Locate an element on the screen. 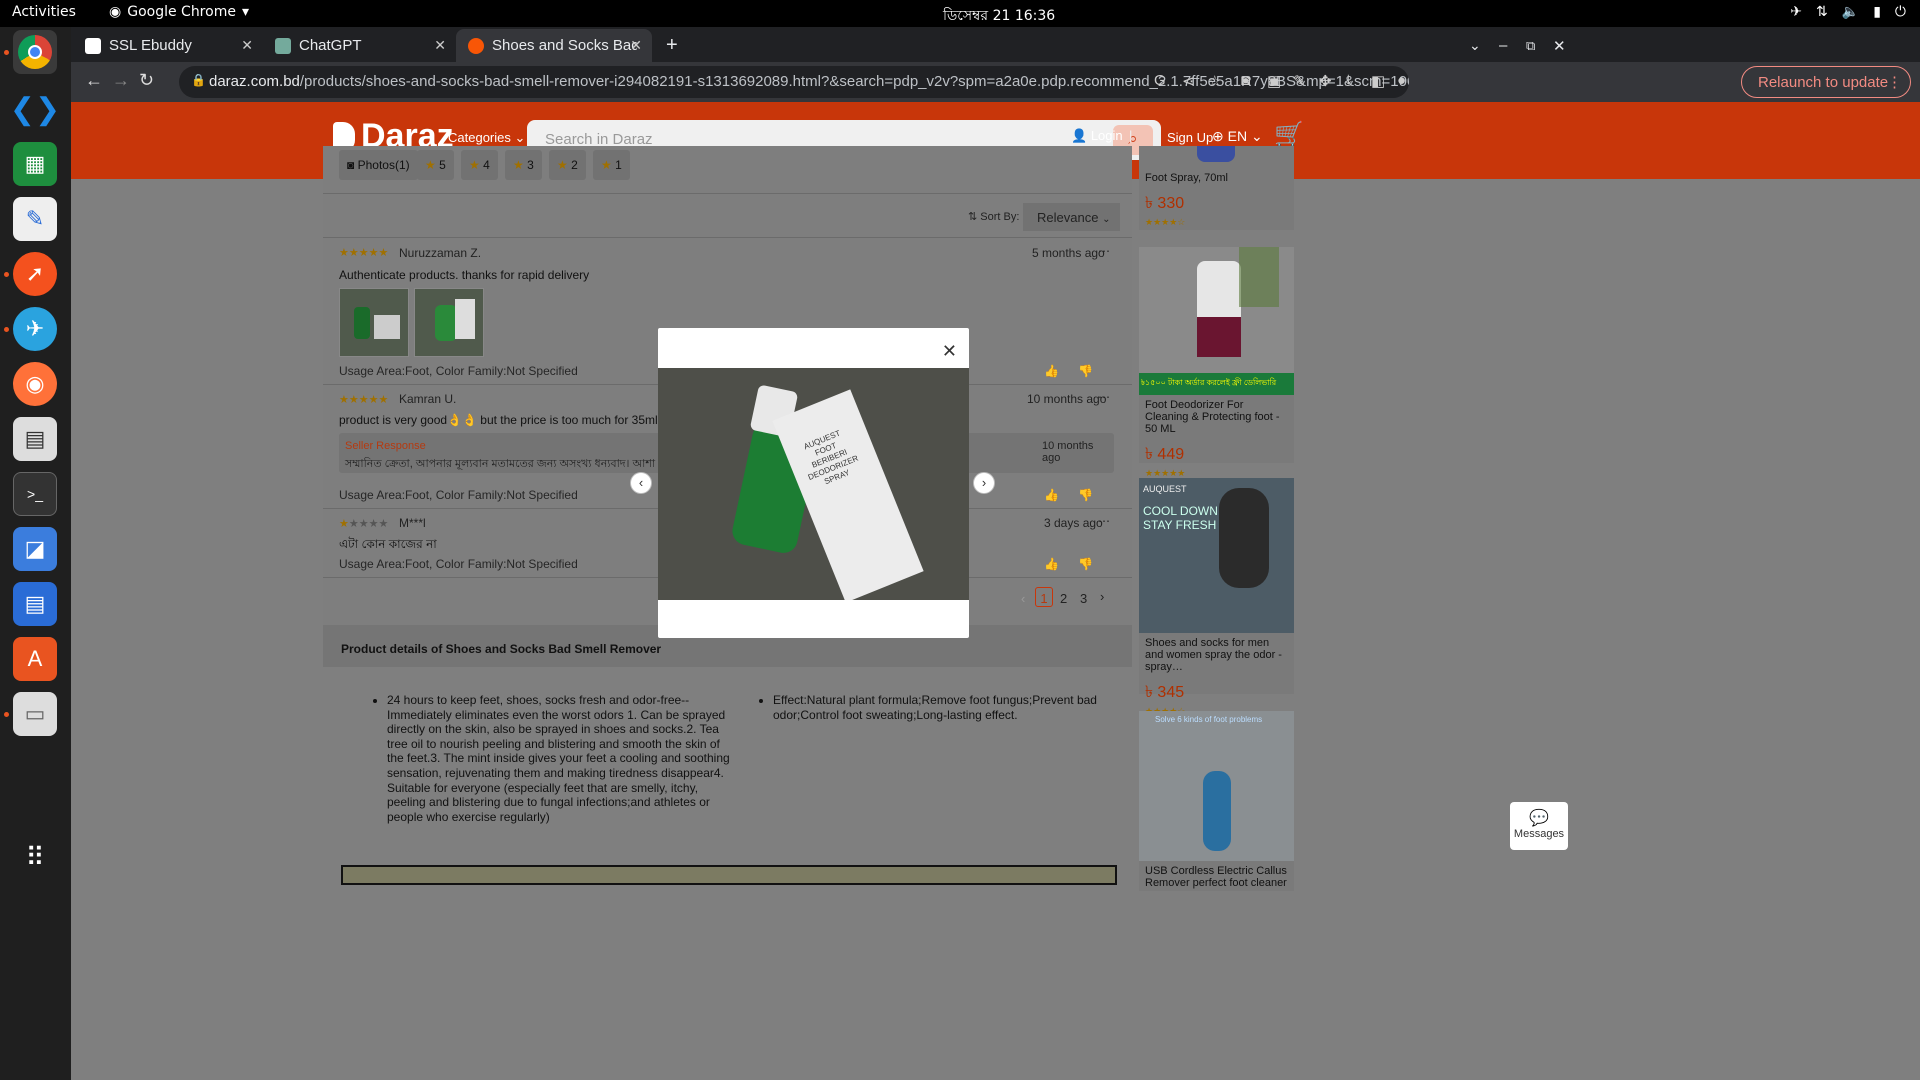 The height and width of the screenshot is (1080, 1920). product-image: Solve 6 kinds of foot problems is located at coordinates (1216, 786).